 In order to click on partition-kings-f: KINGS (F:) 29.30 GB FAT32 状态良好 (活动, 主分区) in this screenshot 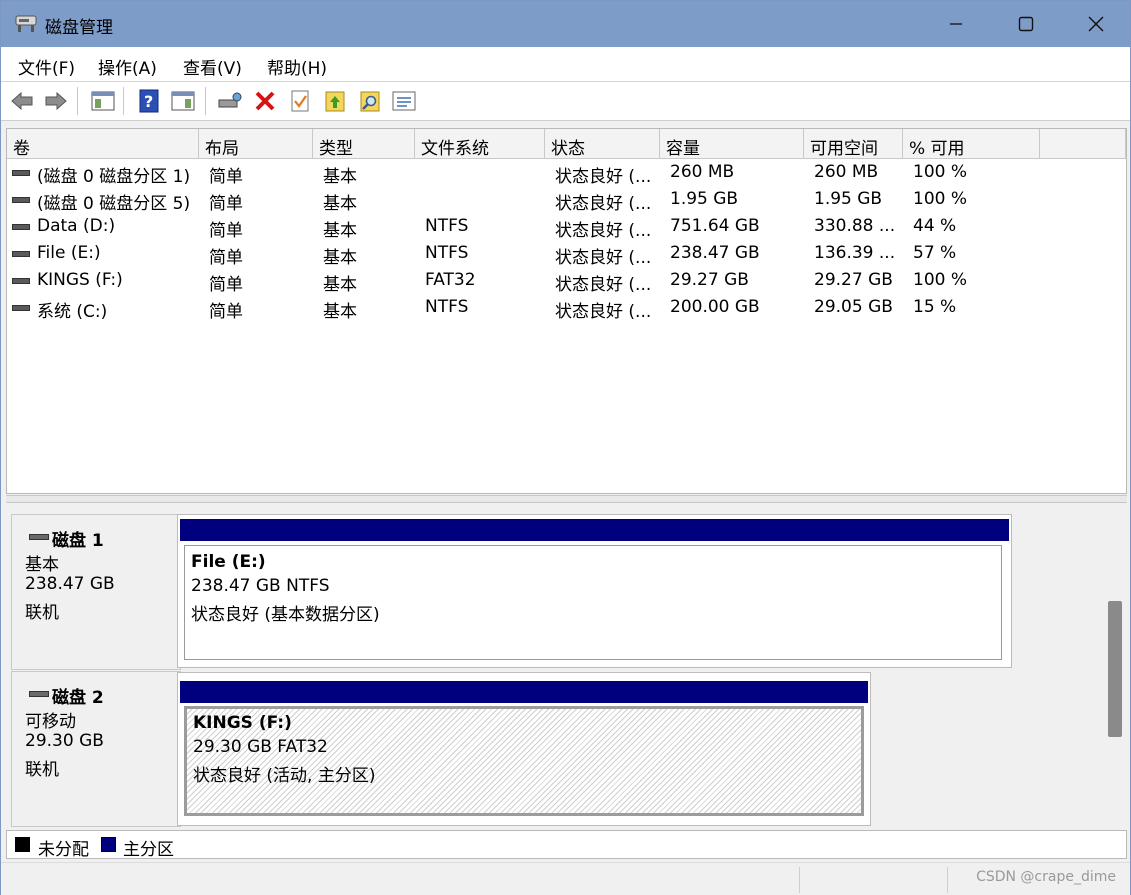, I will do `click(524, 761)`.